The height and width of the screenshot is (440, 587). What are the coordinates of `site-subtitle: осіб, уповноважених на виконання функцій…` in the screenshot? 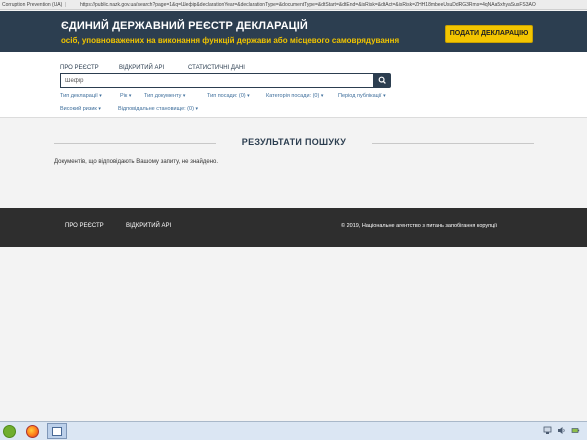 It's located at (230, 40).